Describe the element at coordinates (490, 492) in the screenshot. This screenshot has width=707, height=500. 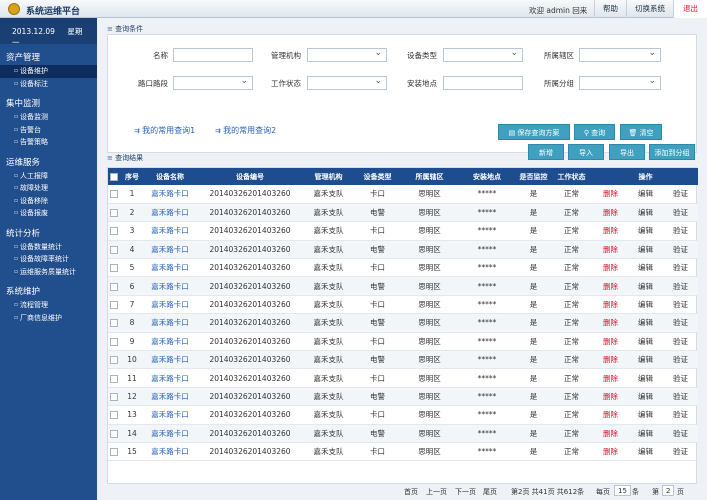
I see `last-page-link: 尾页` at that location.